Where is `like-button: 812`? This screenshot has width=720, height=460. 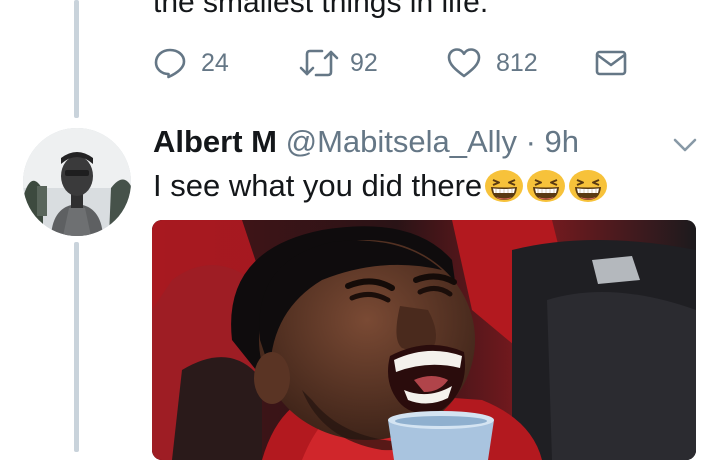 like-button: 812 is located at coordinates (492, 63).